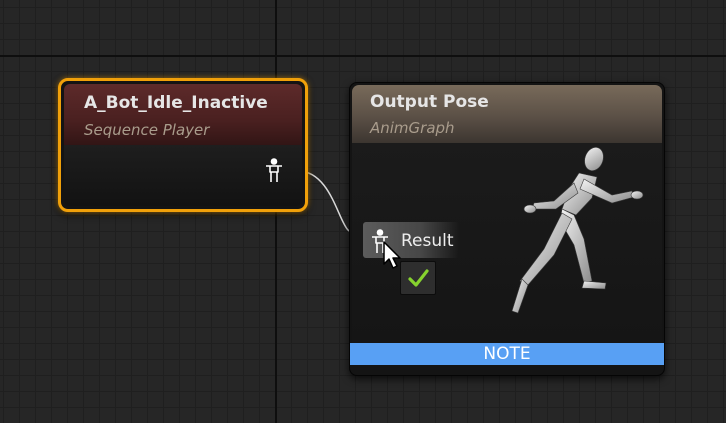 This screenshot has width=726, height=423. I want to click on checkmark-icon, so click(418, 278).